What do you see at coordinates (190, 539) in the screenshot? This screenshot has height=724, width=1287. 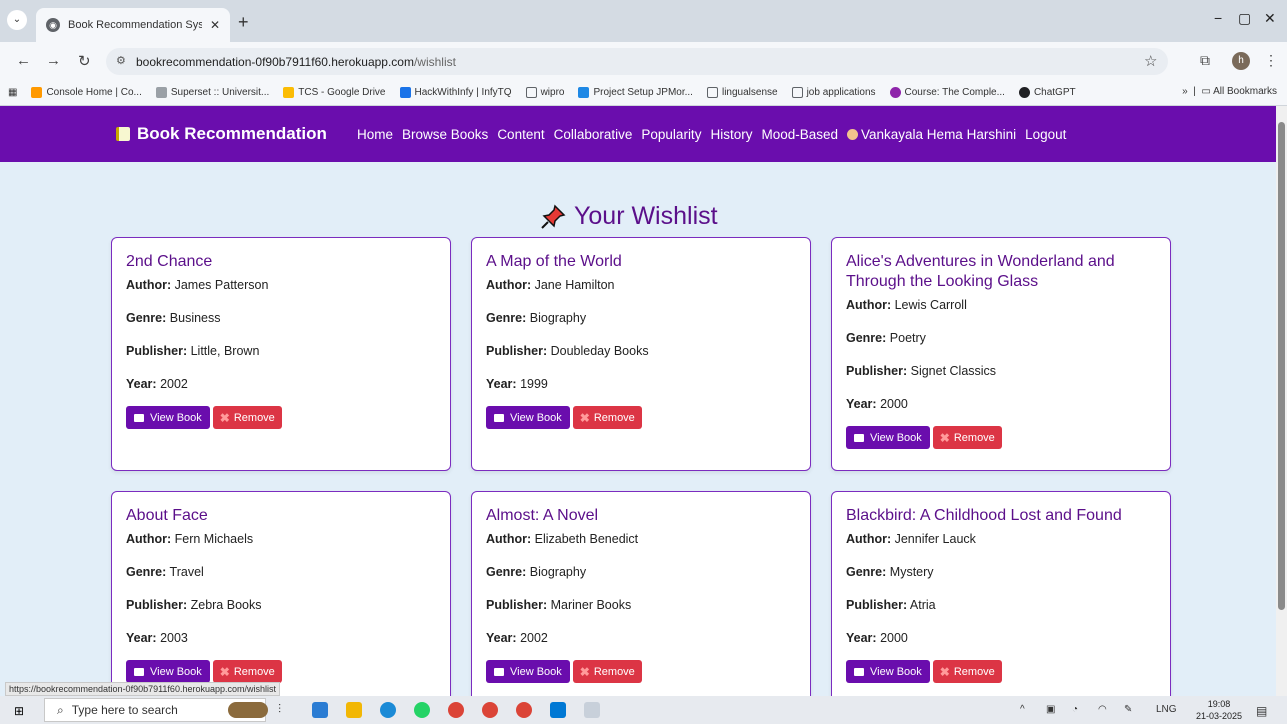 I see `book-author: Author: Fern Michaels` at bounding box center [190, 539].